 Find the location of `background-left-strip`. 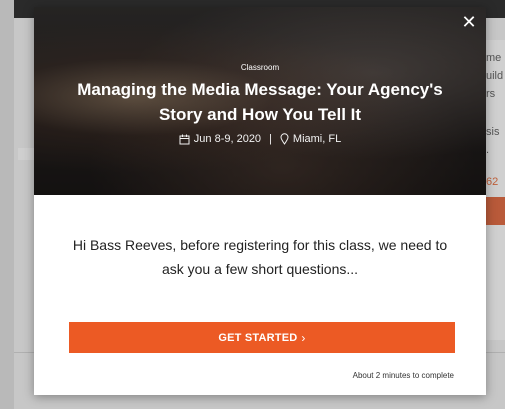

background-left-strip is located at coordinates (7, 204).